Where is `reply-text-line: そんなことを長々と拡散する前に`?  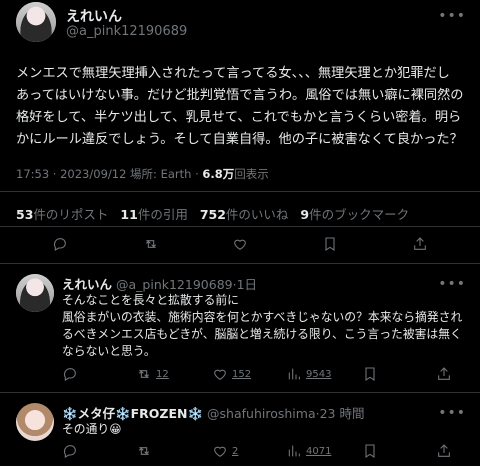 reply-text-line: そんなことを長々と拡散する前に is located at coordinates (150, 300).